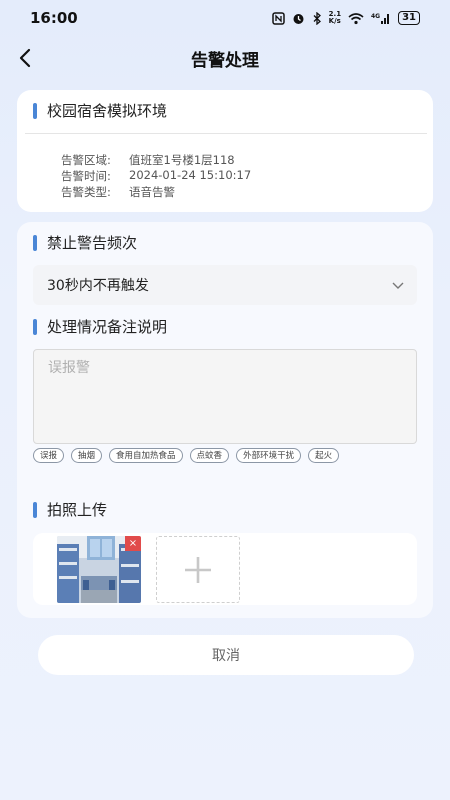 This screenshot has height=800, width=450. I want to click on tag-external-interference: 外部环境干扰, so click(269, 455).